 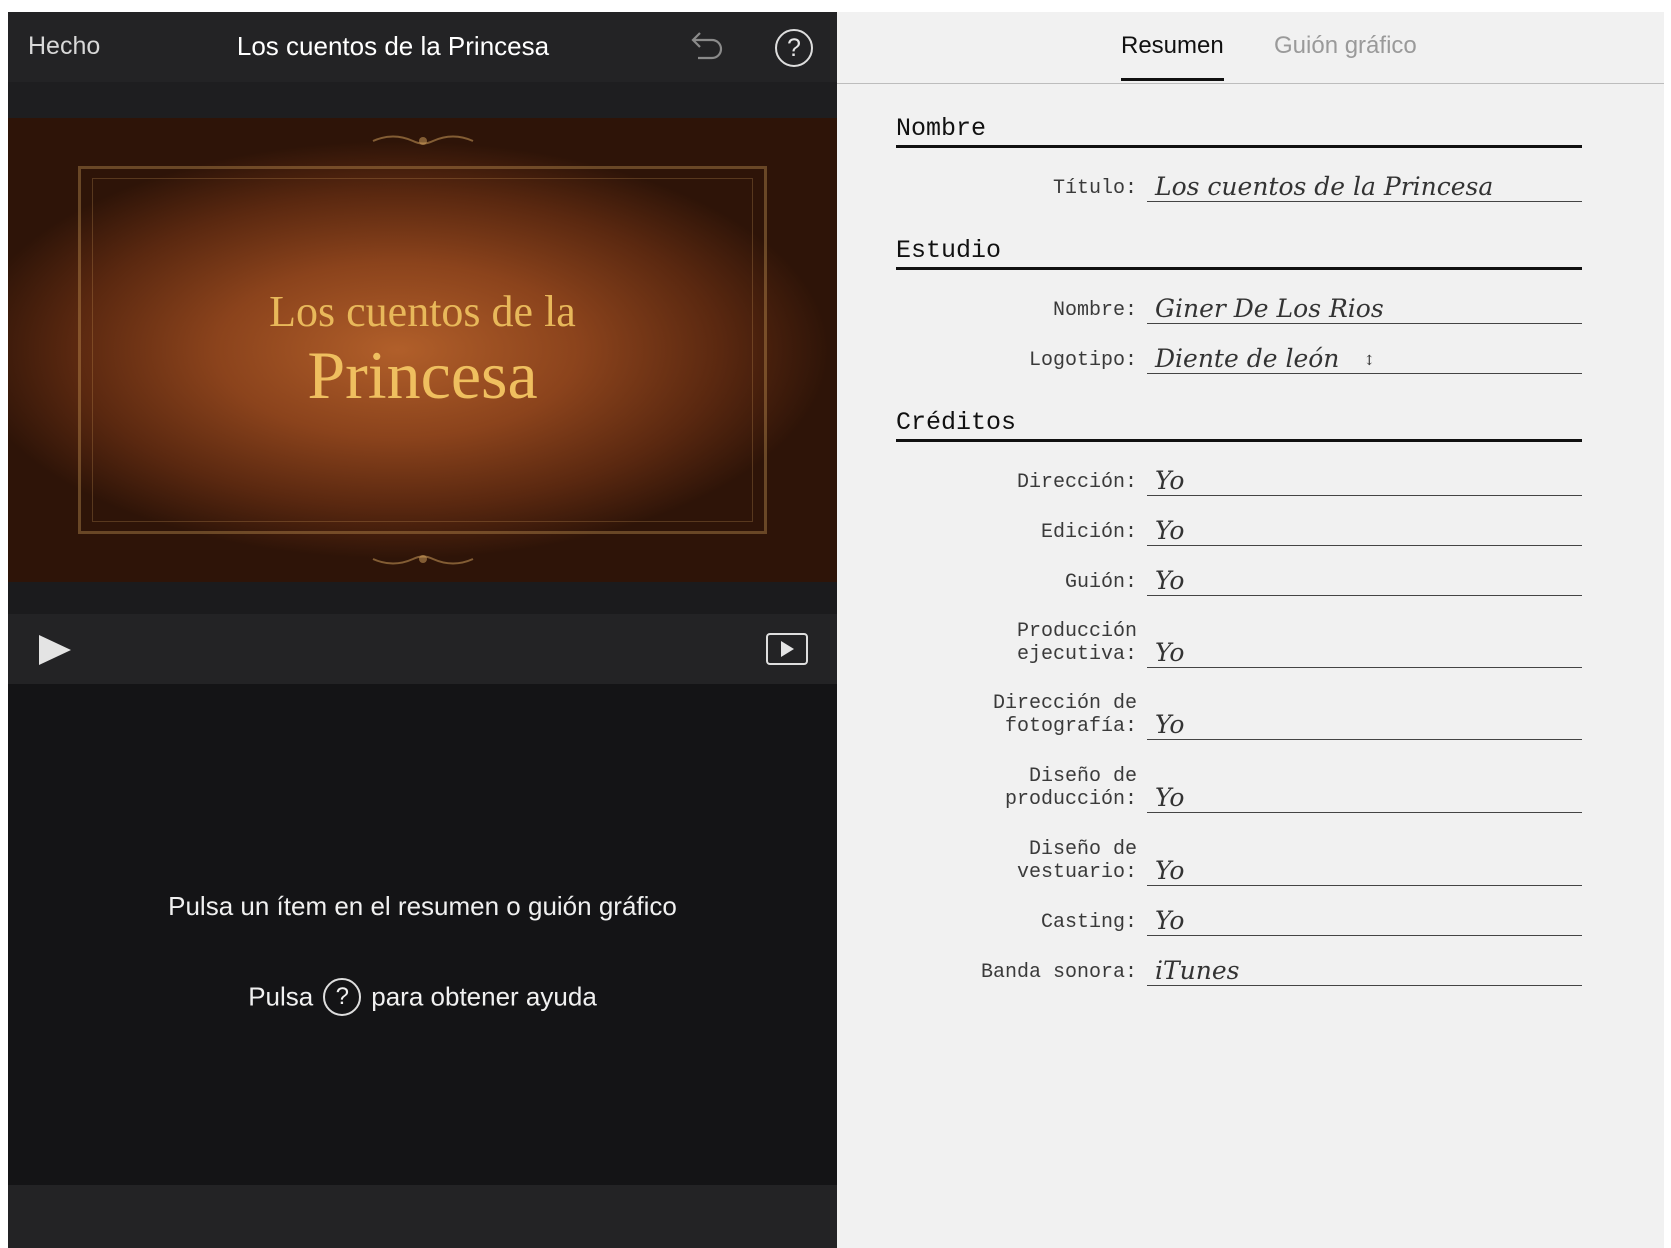 I want to click on label-line2: fotografía:, so click(x=1070, y=726).